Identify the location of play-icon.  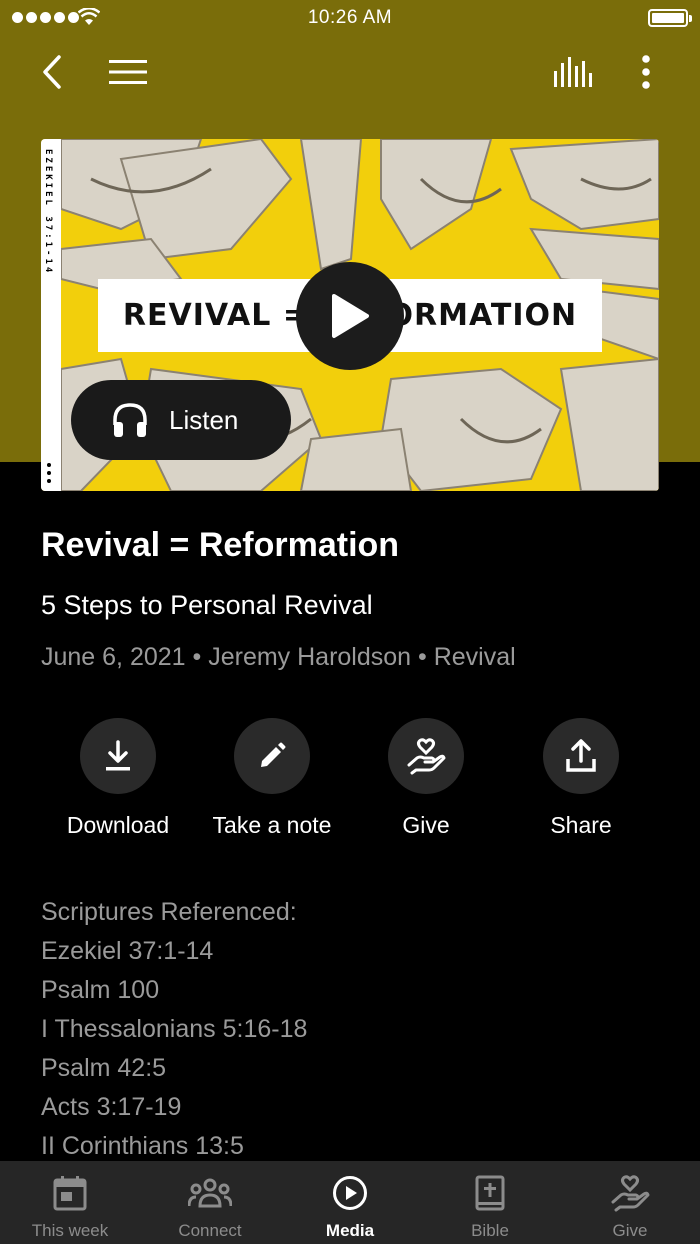
(350, 316).